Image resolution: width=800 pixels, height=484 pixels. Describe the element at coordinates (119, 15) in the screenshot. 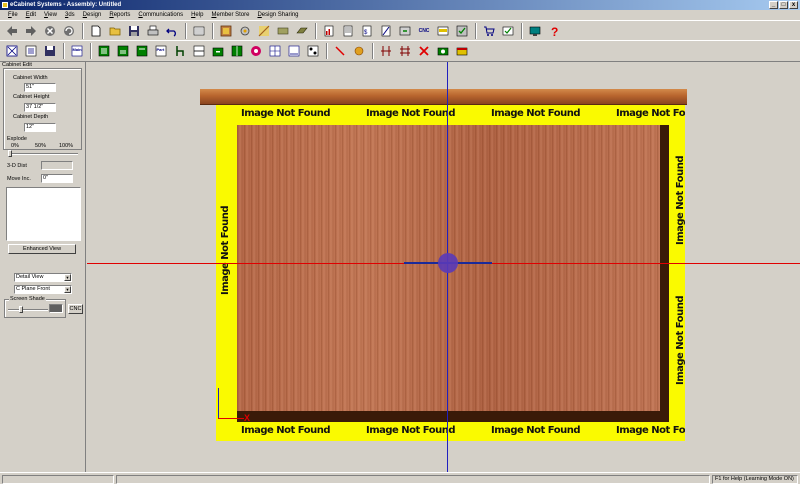

I see `menu-reports: Reports` at that location.